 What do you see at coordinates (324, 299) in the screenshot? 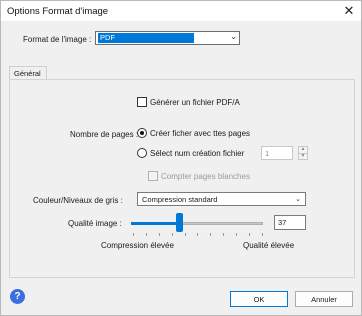
I see `cancel-button: Annuler` at bounding box center [324, 299].